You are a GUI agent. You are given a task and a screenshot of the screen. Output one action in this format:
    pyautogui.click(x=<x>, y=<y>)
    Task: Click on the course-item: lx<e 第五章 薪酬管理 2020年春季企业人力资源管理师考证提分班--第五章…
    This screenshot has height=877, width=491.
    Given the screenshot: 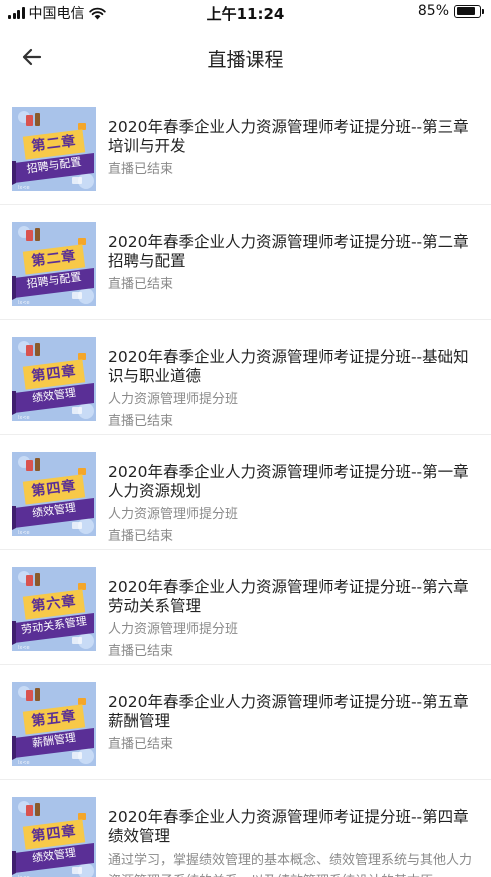 What is the action you would take?
    pyautogui.click(x=245, y=722)
    